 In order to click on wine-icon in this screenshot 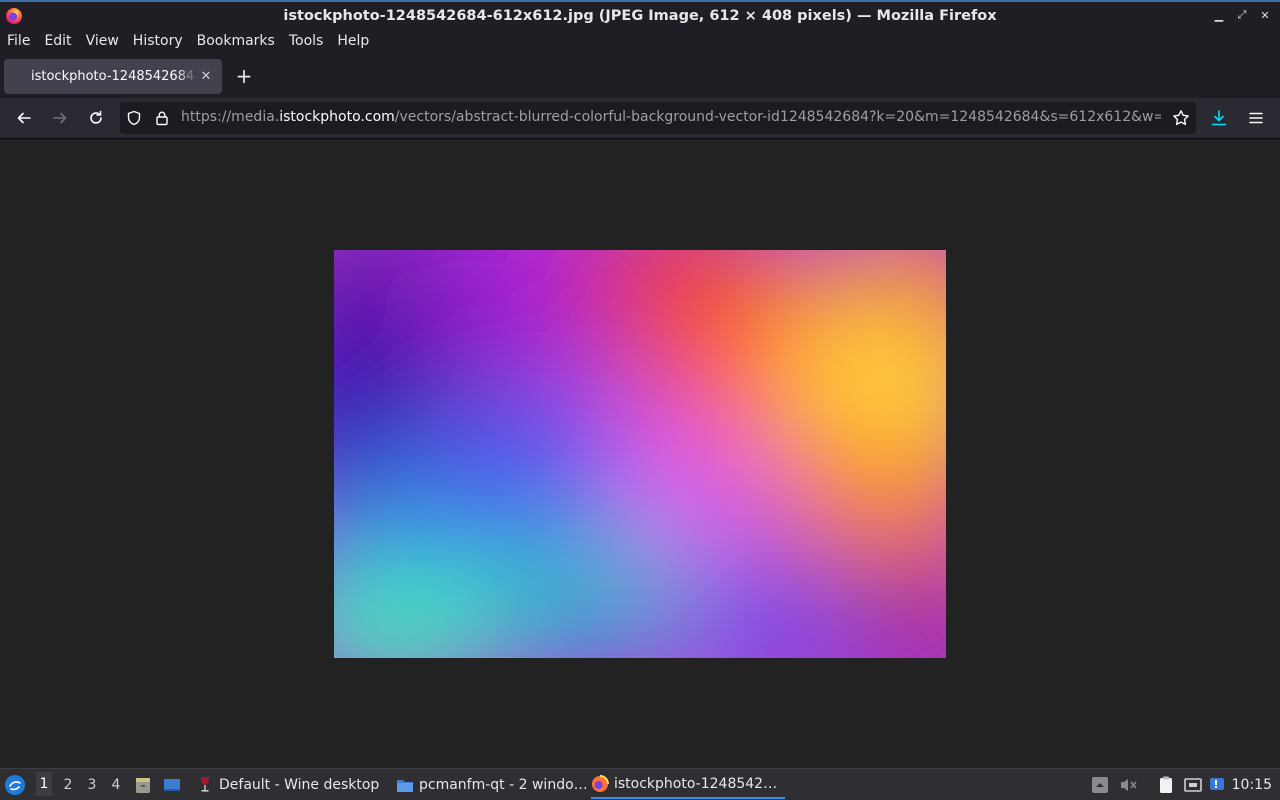, I will do `click(205, 784)`.